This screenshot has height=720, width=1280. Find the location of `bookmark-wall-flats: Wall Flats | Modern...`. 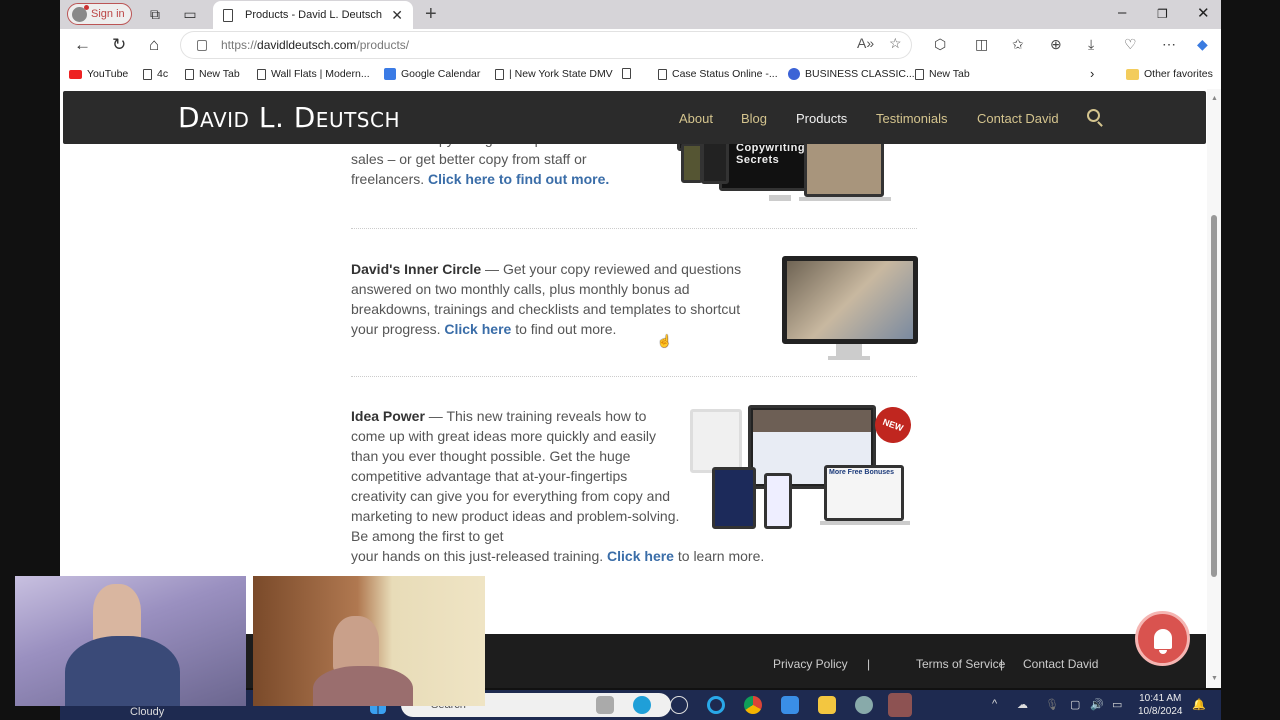

bookmark-wall-flats: Wall Flats | Modern... is located at coordinates (313, 74).